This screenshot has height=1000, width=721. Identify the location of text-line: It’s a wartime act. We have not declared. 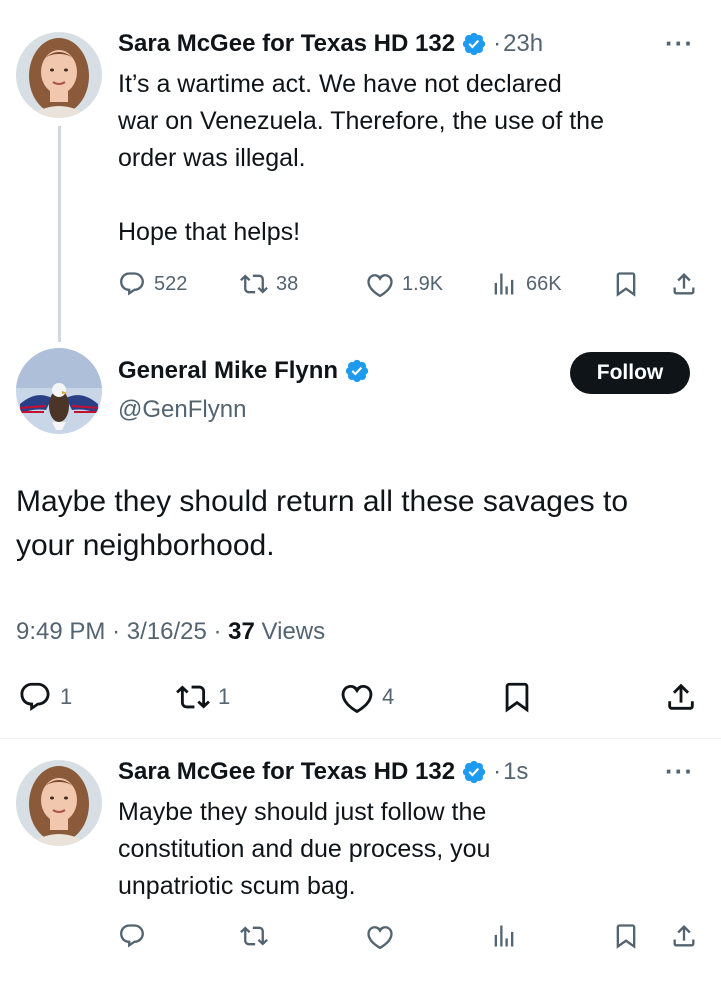
(340, 84).